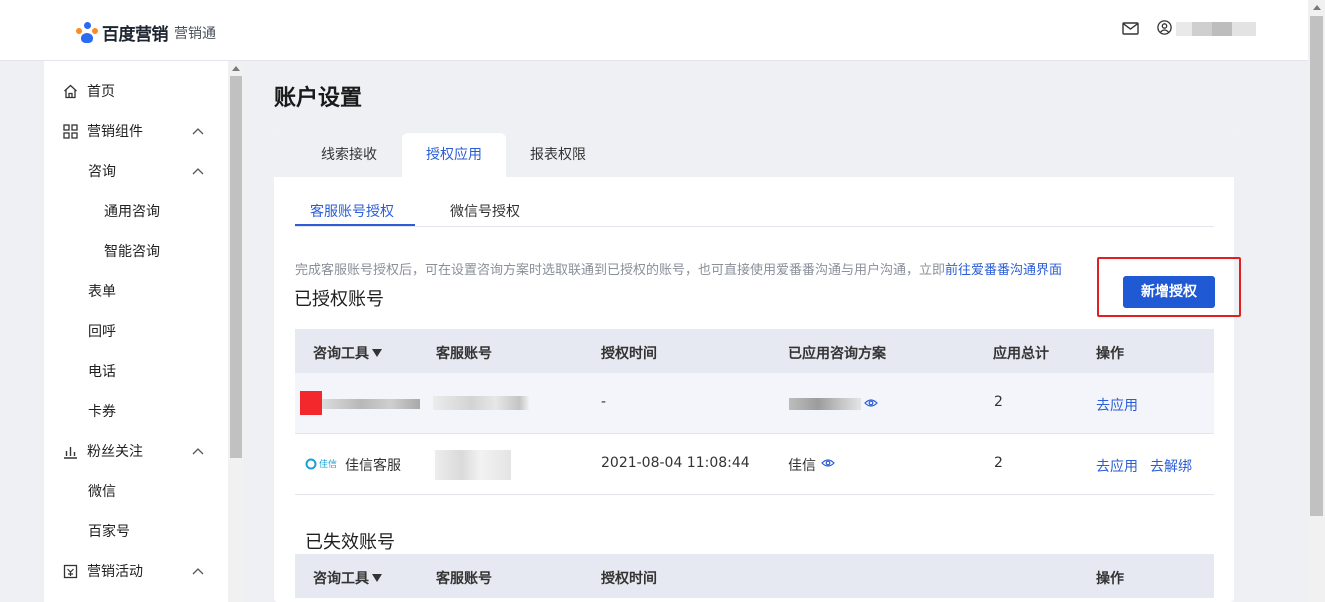 Image resolution: width=1325 pixels, height=602 pixels. What do you see at coordinates (1316, 266) in the screenshot?
I see `window-scrollbar-thumb` at bounding box center [1316, 266].